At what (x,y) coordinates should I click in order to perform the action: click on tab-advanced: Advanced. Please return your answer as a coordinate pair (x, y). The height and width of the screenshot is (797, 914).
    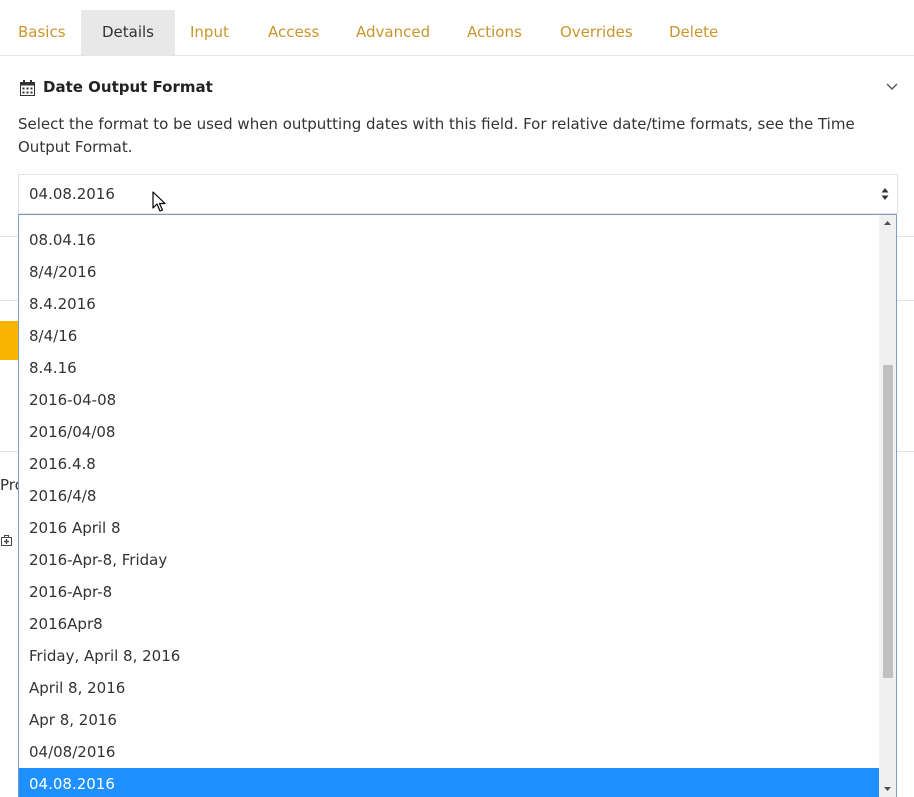
    Looking at the image, I should click on (393, 32).